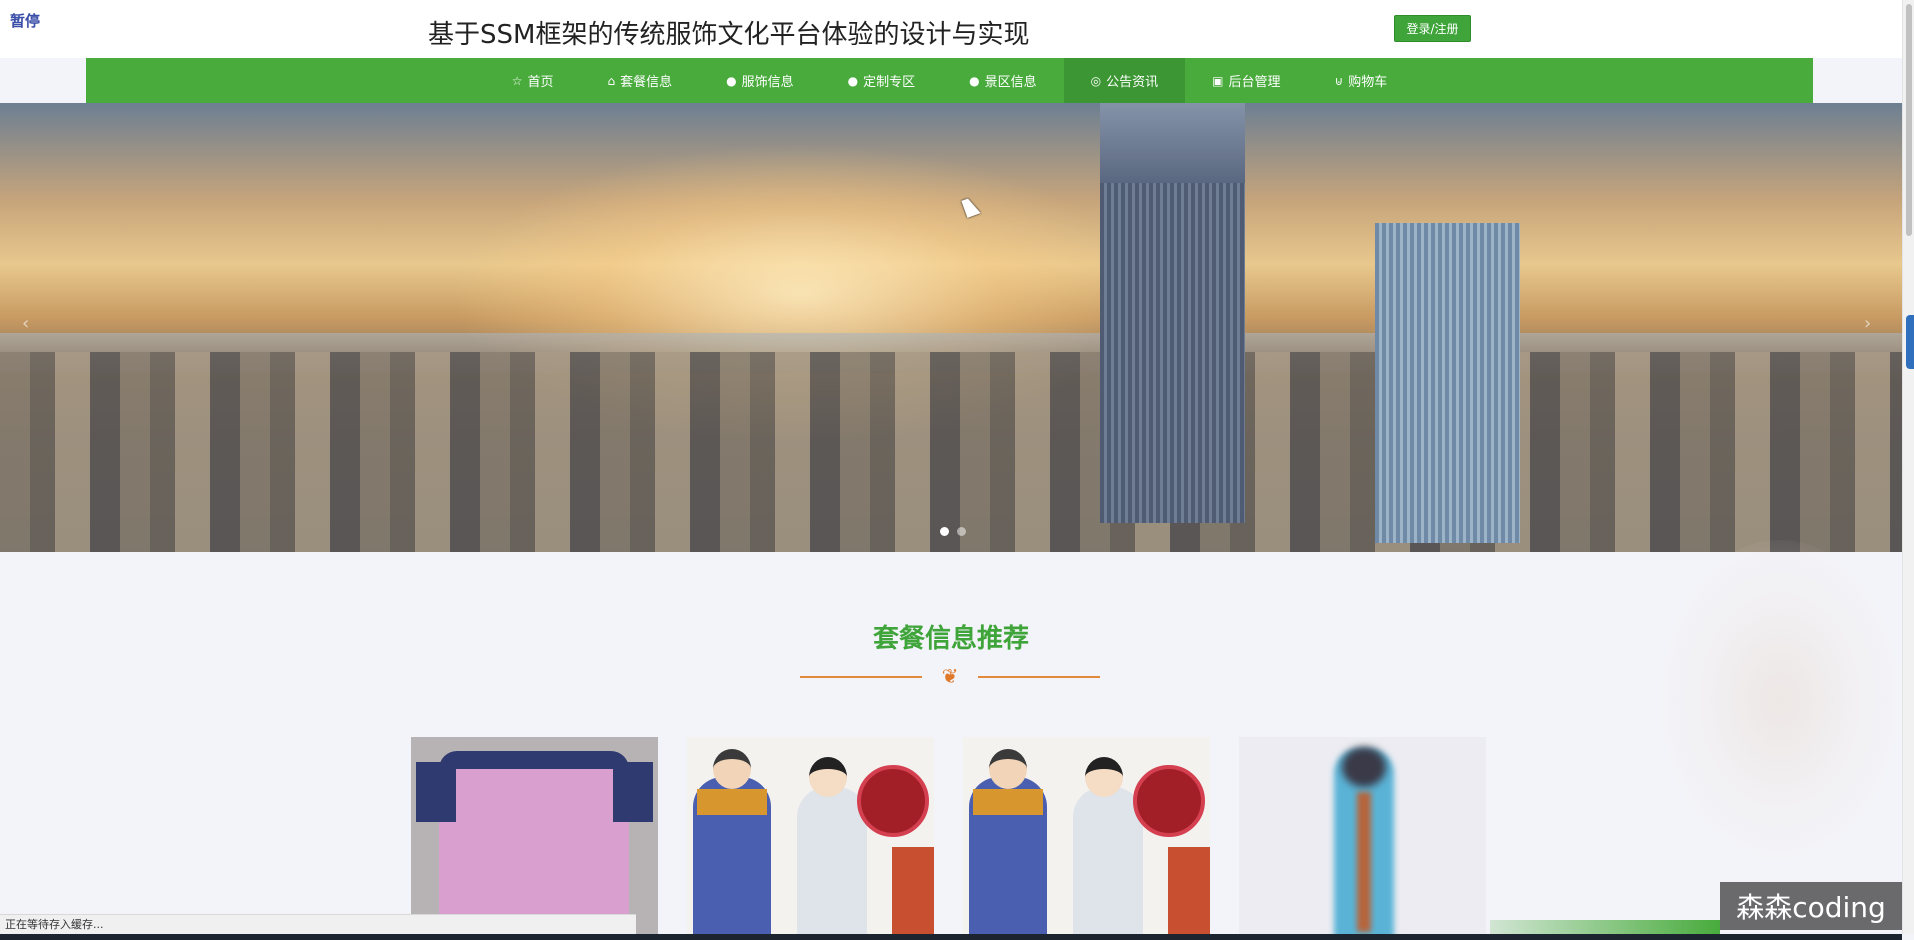 The image size is (1914, 940). What do you see at coordinates (729, 35) in the screenshot?
I see `site-title: 基于SSM框架的传统服饰文化平台体验的设计与实现` at bounding box center [729, 35].